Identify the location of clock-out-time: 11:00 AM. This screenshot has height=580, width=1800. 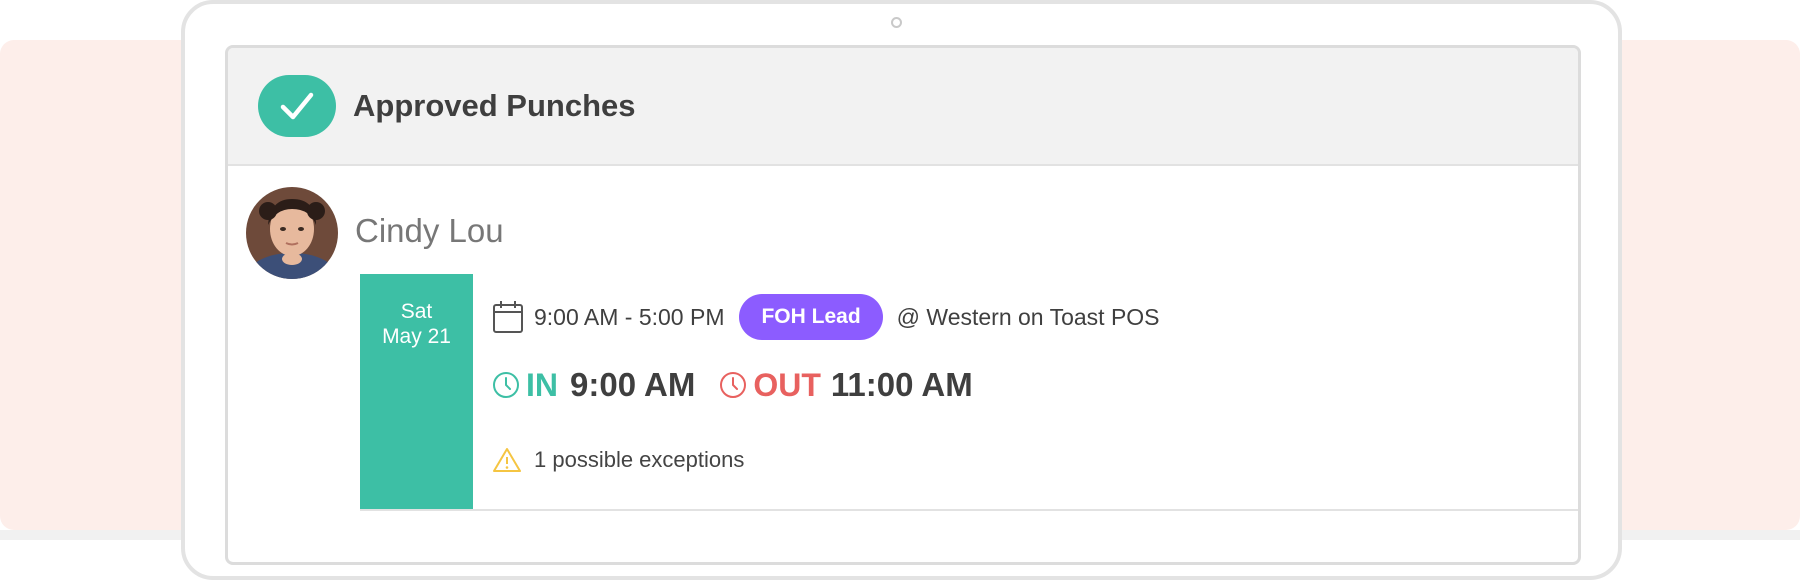
(901, 384).